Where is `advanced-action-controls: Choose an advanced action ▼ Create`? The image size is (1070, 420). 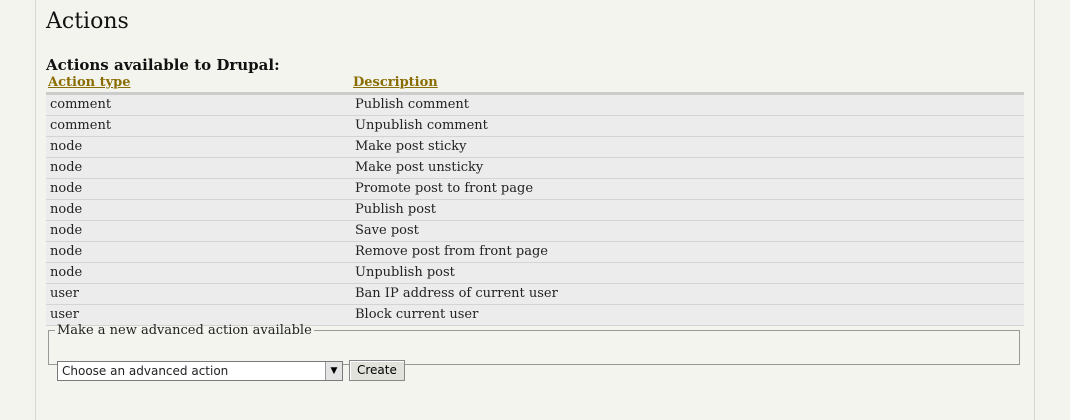 advanced-action-controls: Choose an advanced action ▼ Create is located at coordinates (231, 370).